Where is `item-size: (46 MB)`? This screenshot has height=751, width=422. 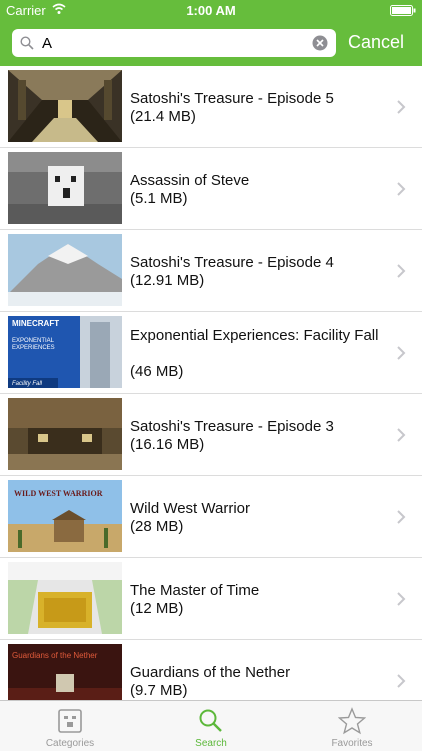
item-size: (46 MB) is located at coordinates (157, 371).